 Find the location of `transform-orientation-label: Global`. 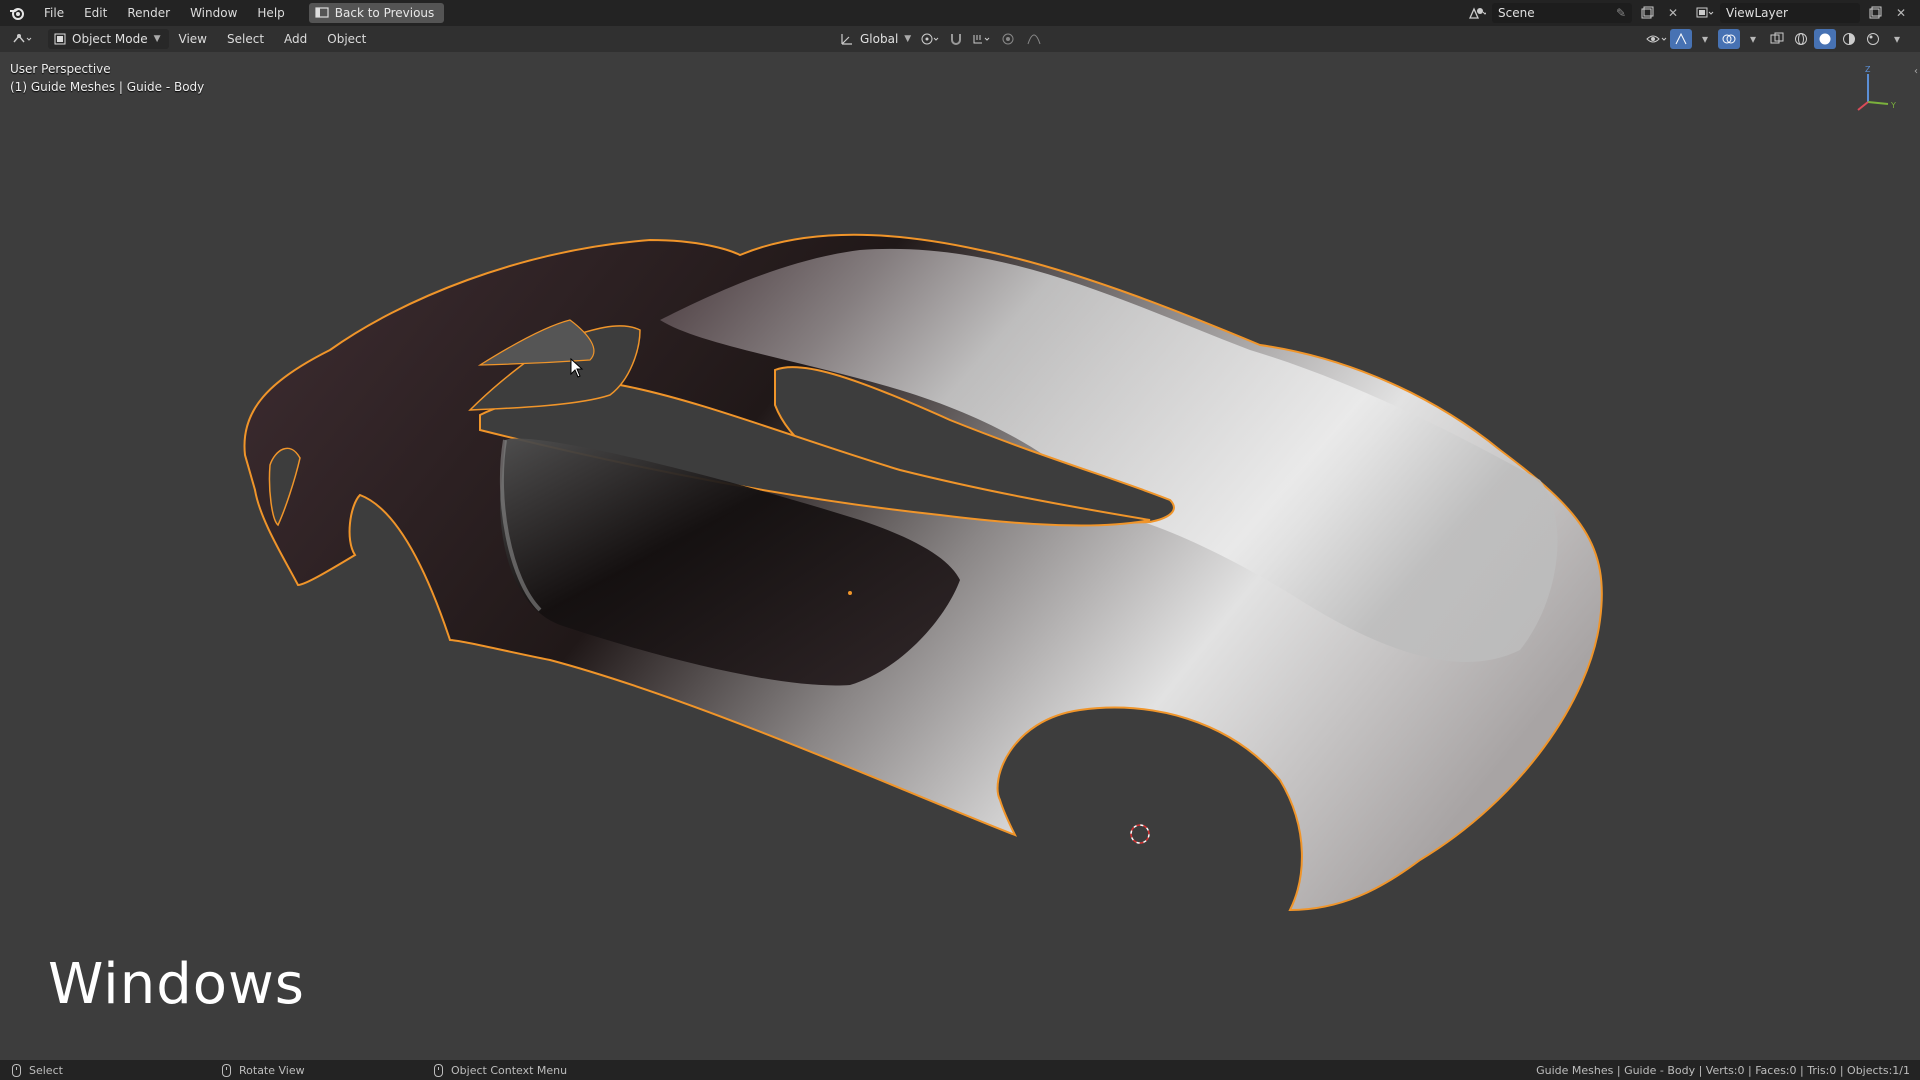

transform-orientation-label: Global is located at coordinates (879, 39).